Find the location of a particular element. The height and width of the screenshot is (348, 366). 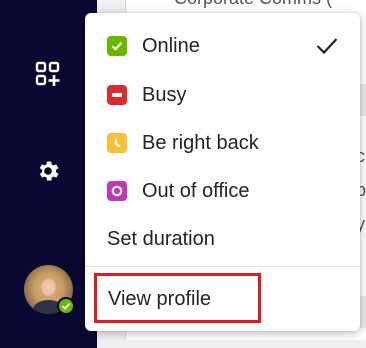

checkmark-icon is located at coordinates (327, 46).